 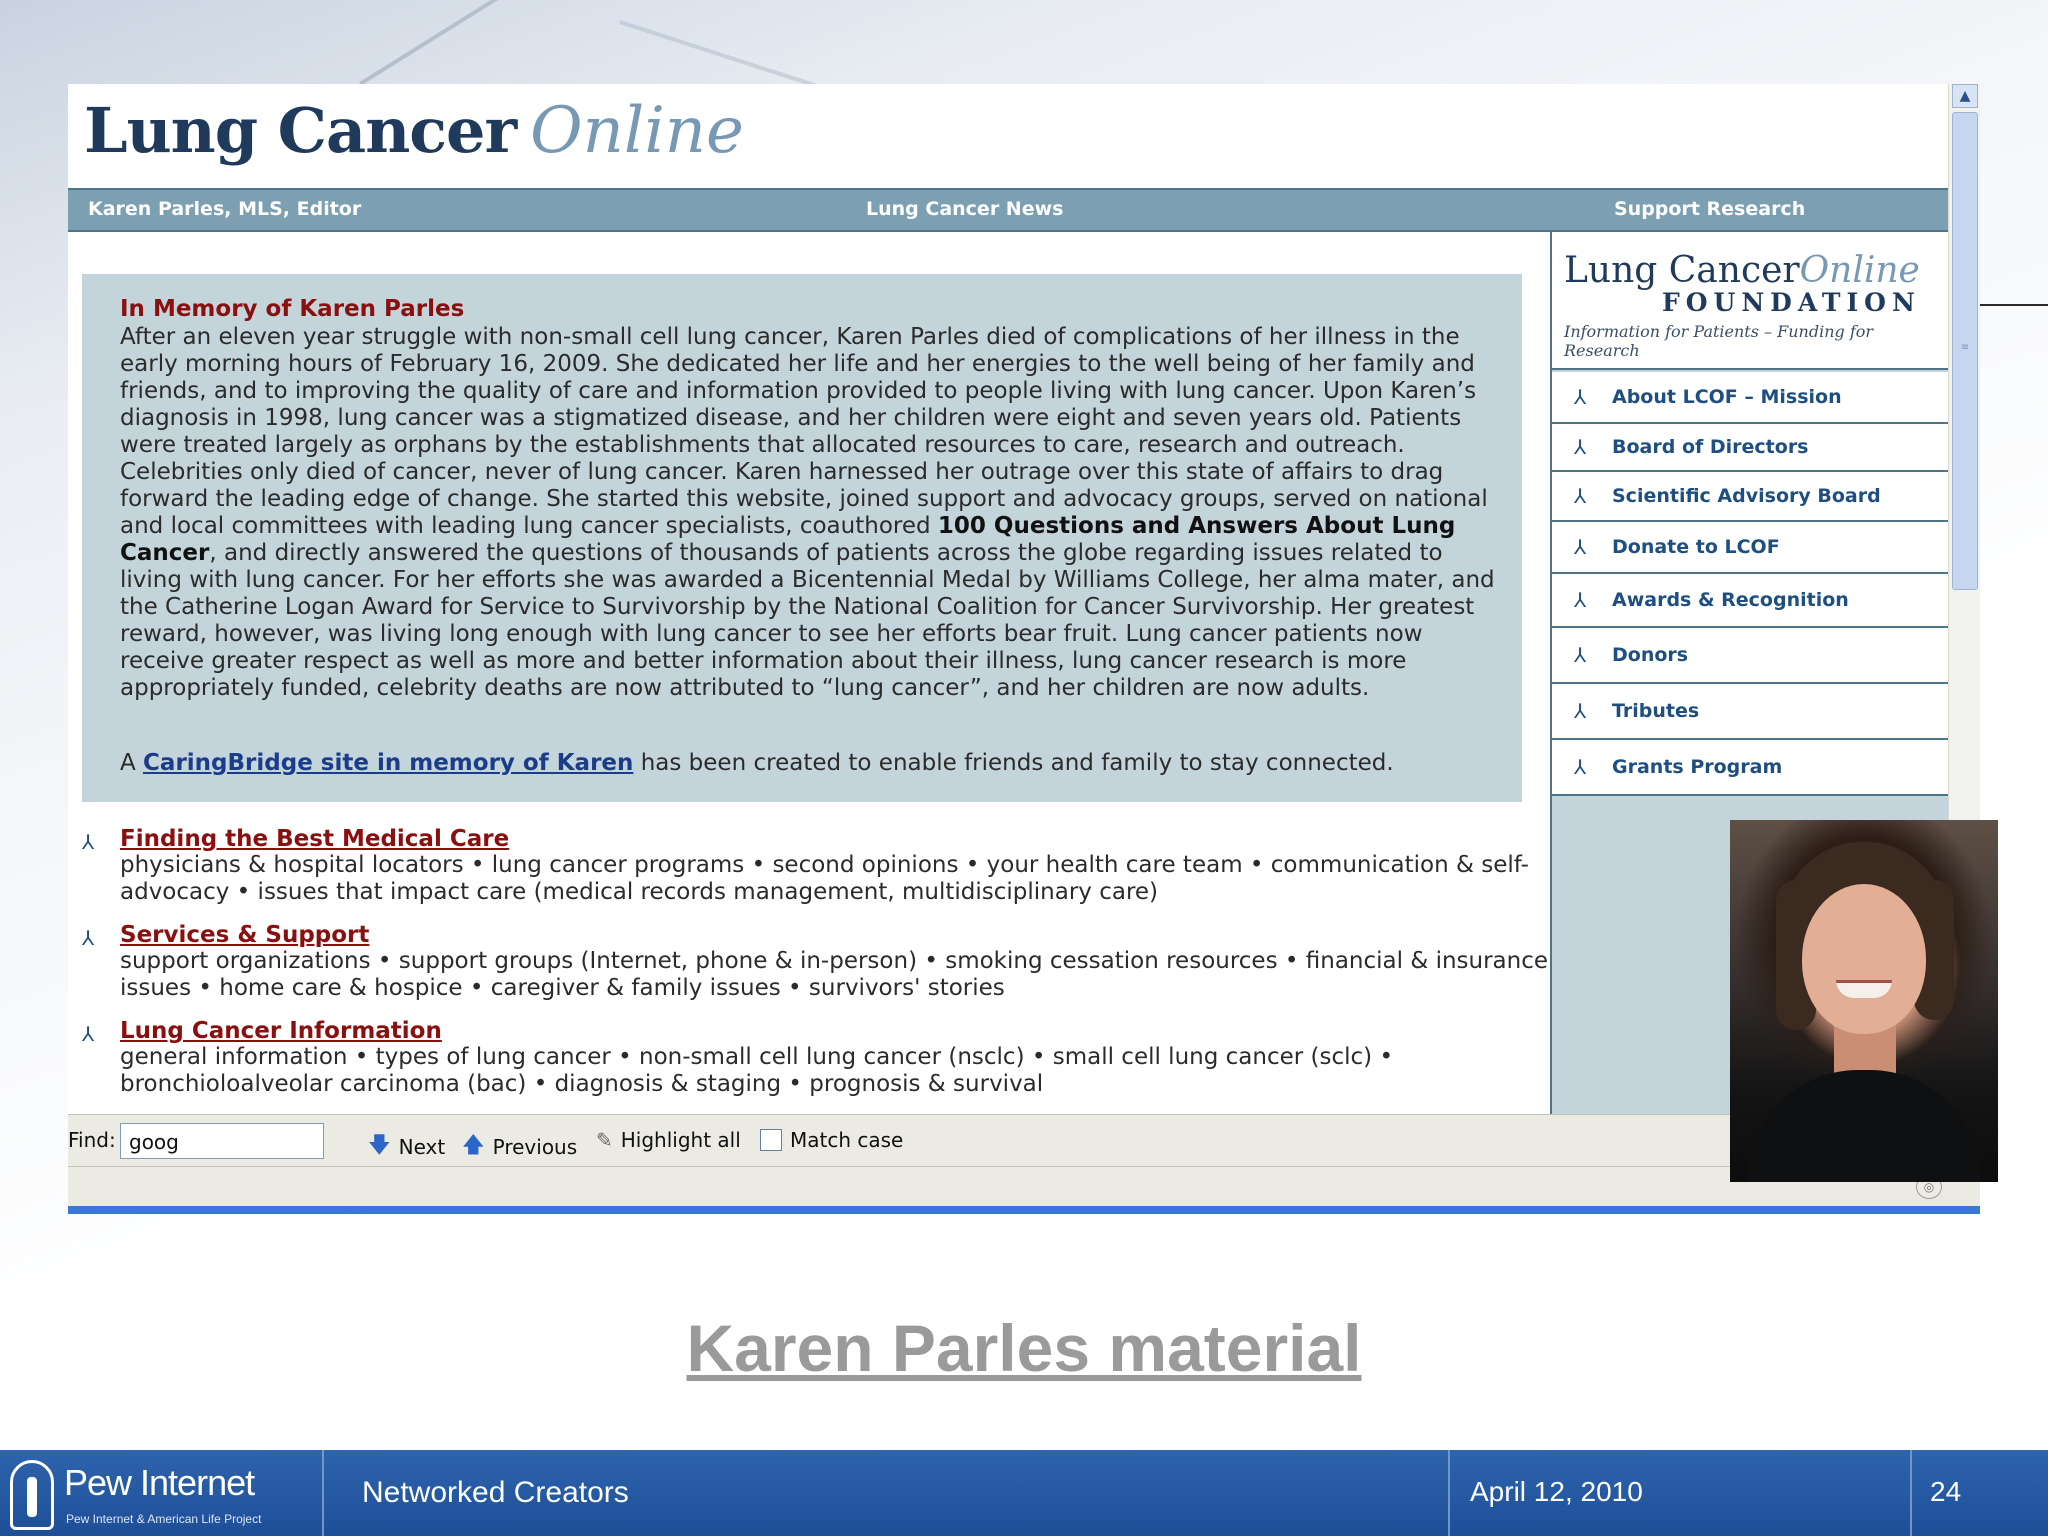 What do you see at coordinates (2014, 305) in the screenshot?
I see `slide-divider-line` at bounding box center [2014, 305].